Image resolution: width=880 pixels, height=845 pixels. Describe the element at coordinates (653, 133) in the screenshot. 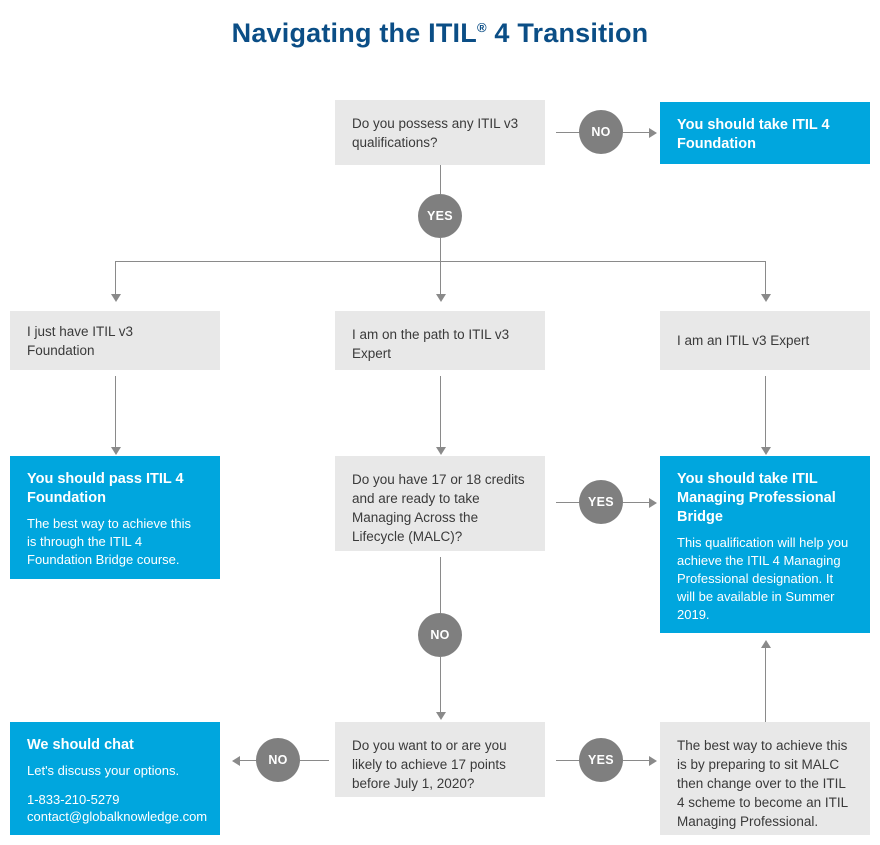

I see `arrowhead-right-to-foundation` at that location.